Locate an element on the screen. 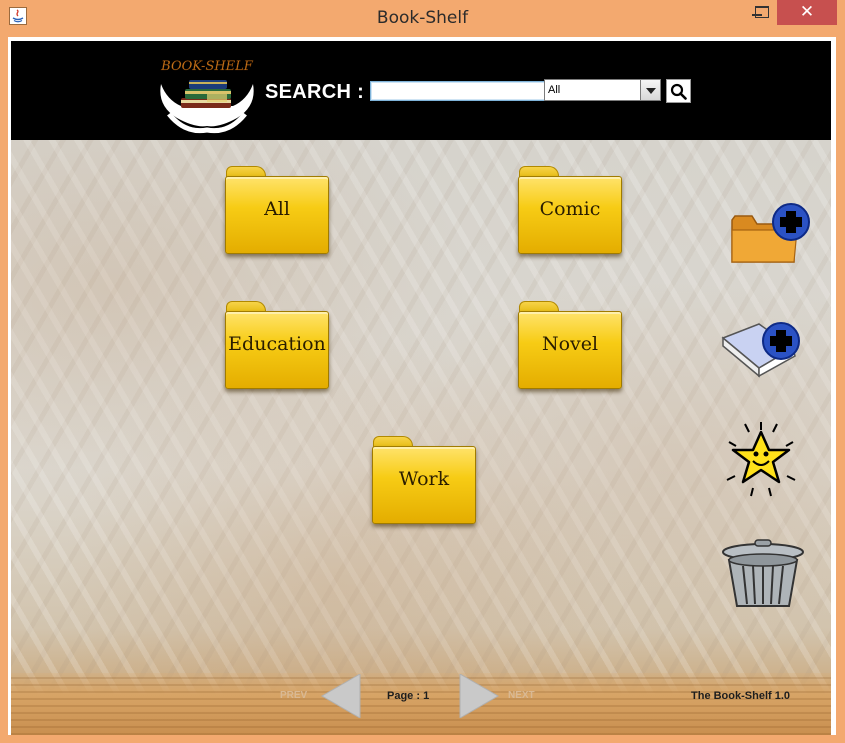  window-title: Book-Shelf is located at coordinates (422, 18).